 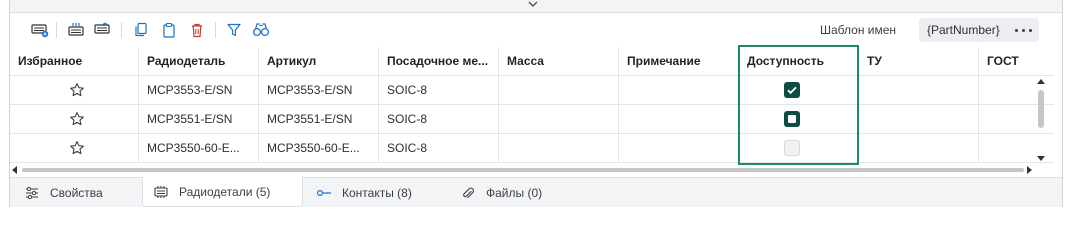 I want to click on column-header-note: Примечание, so click(x=679, y=61).